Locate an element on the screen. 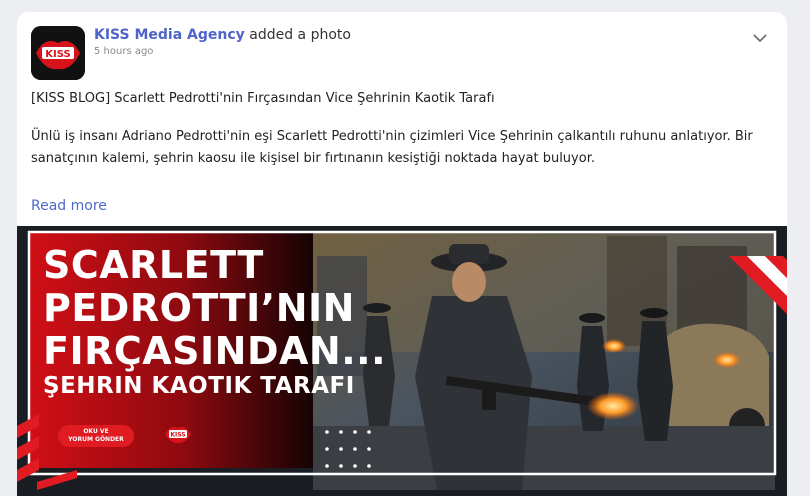  author-link: KISS Media Agency is located at coordinates (169, 35).